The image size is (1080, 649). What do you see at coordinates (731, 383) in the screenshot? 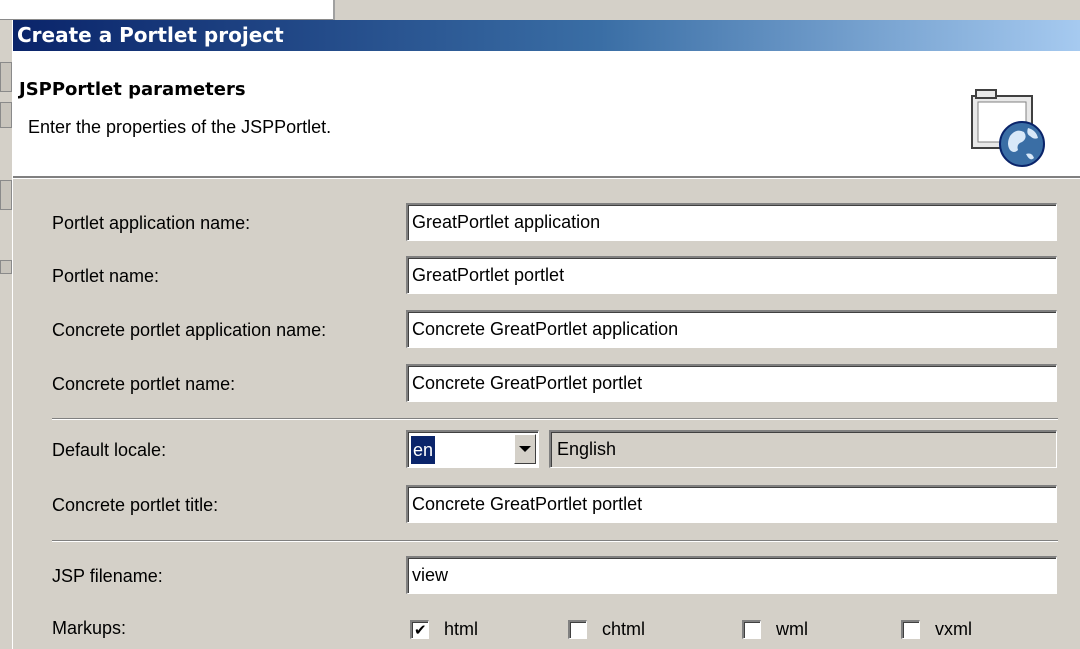
I see `concrete-portlet-name-input: Concrete GreatPortlet portlet` at bounding box center [731, 383].